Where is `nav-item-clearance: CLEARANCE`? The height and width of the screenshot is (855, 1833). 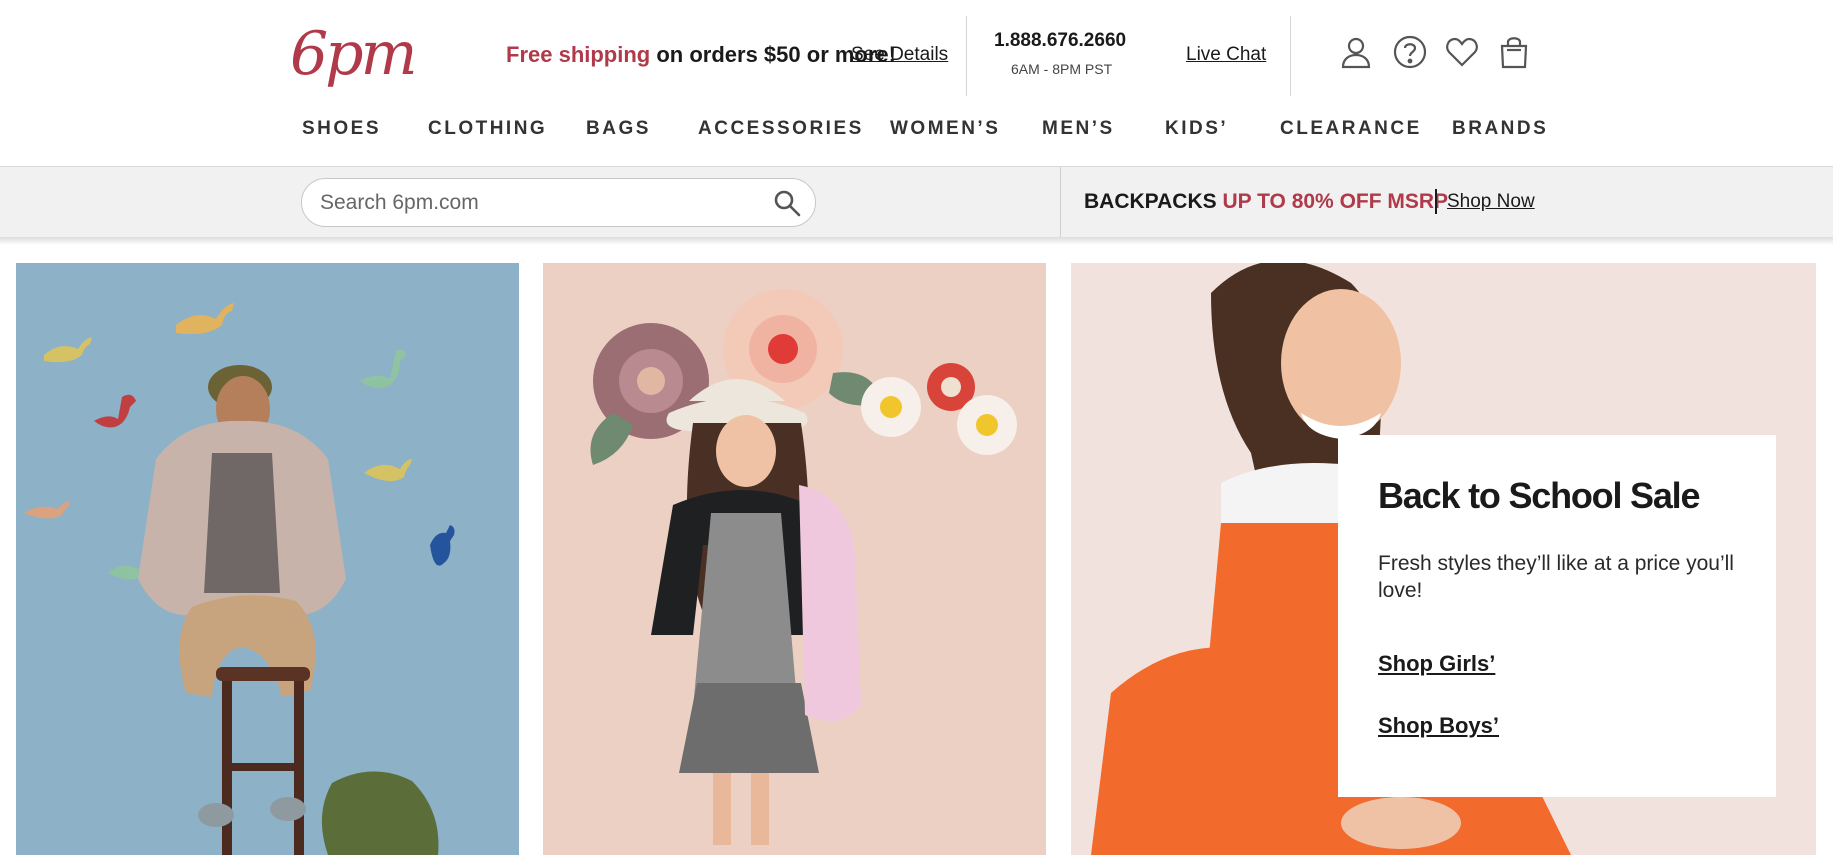
nav-item-clearance: CLEARANCE is located at coordinates (1351, 129).